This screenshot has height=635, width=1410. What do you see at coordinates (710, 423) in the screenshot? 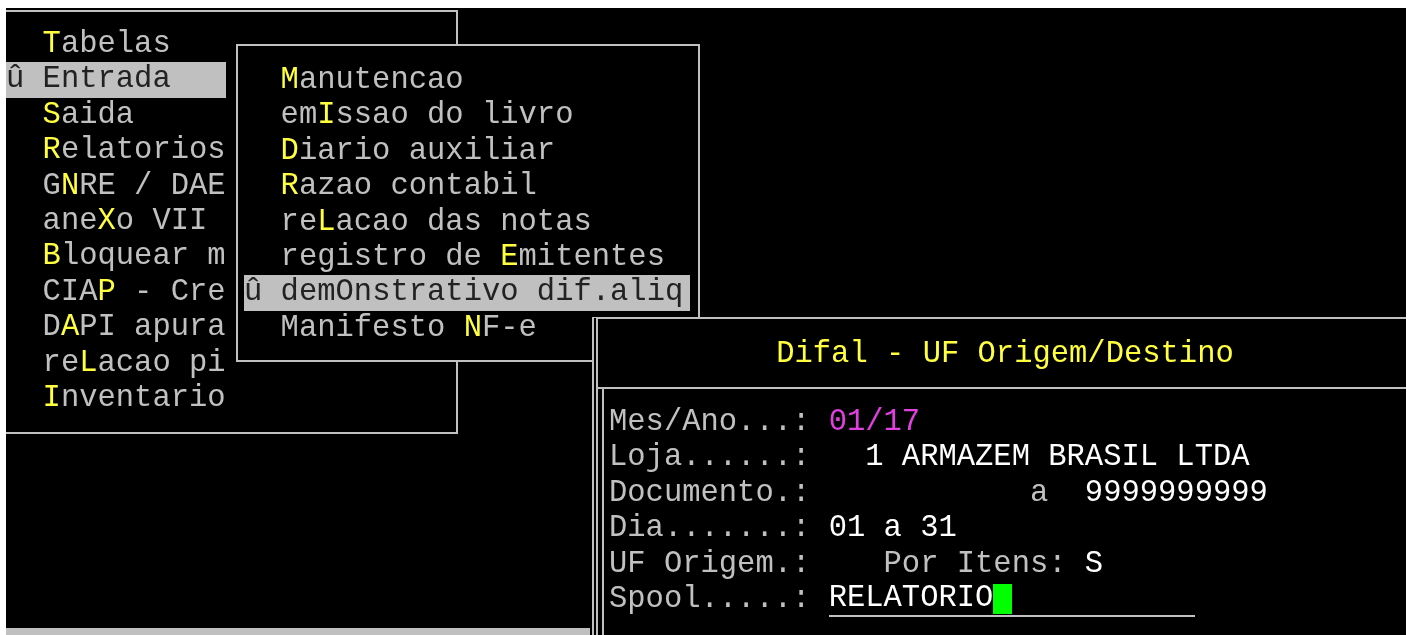
I see `field-label: Mes/Ano...:` at bounding box center [710, 423].